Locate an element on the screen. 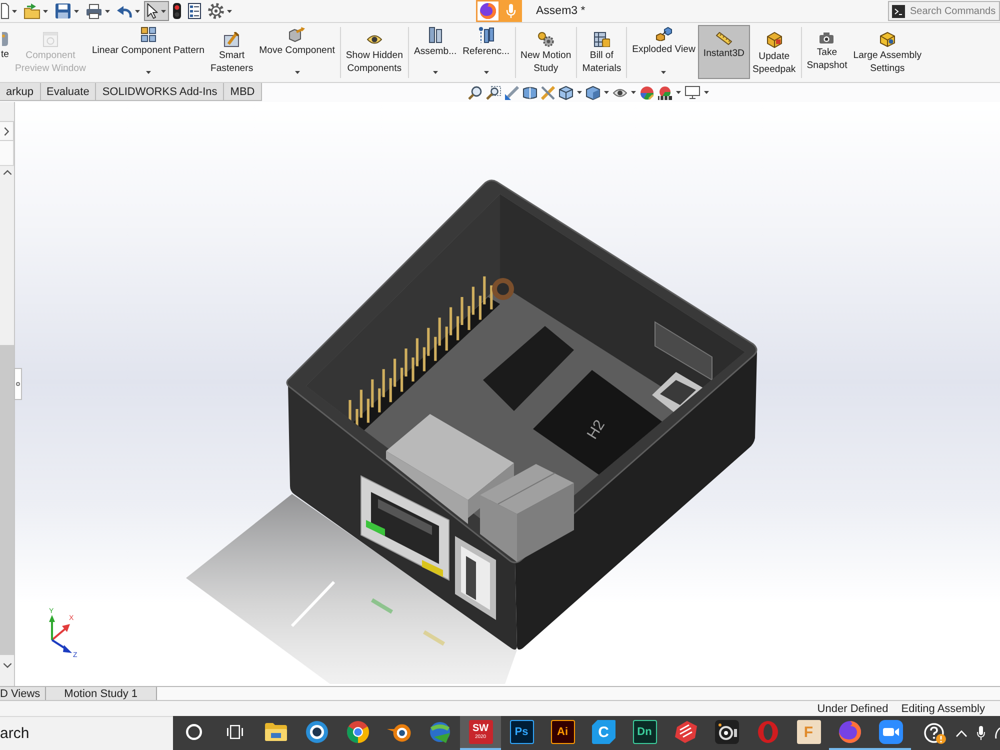  window-icon is located at coordinates (50, 39).